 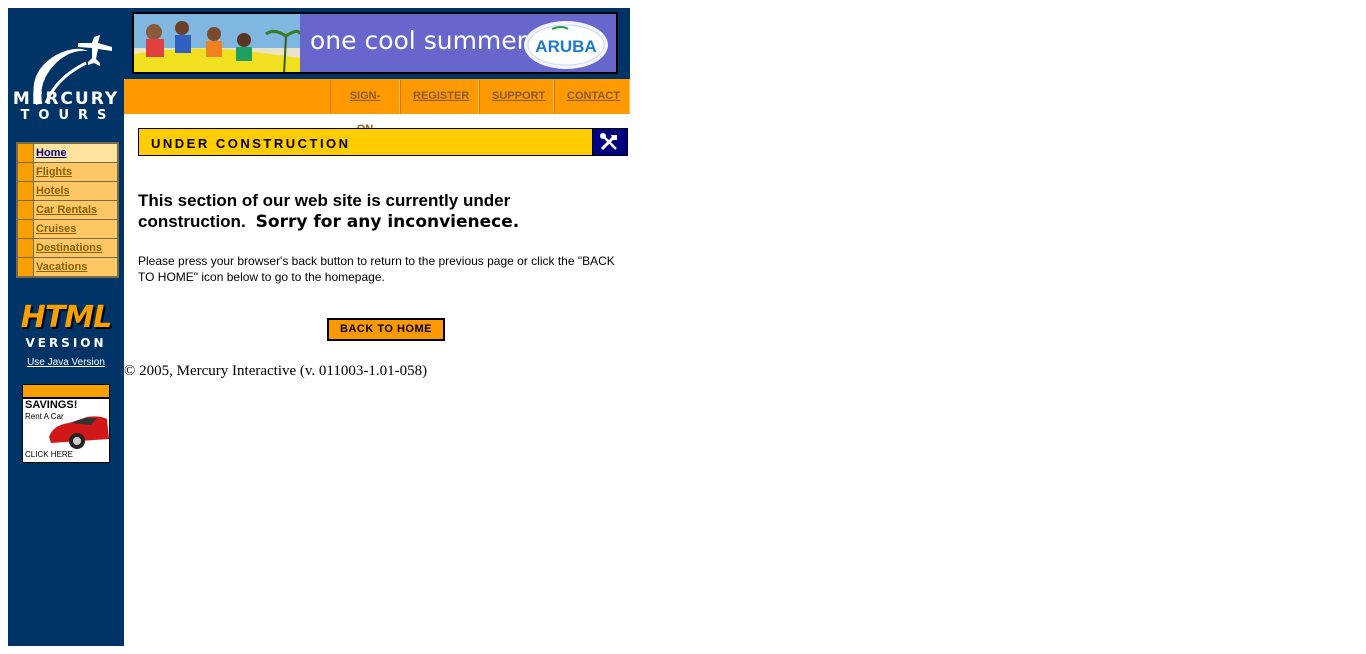 I want to click on back-to-home-button: BACK TO HOME, so click(x=386, y=329).